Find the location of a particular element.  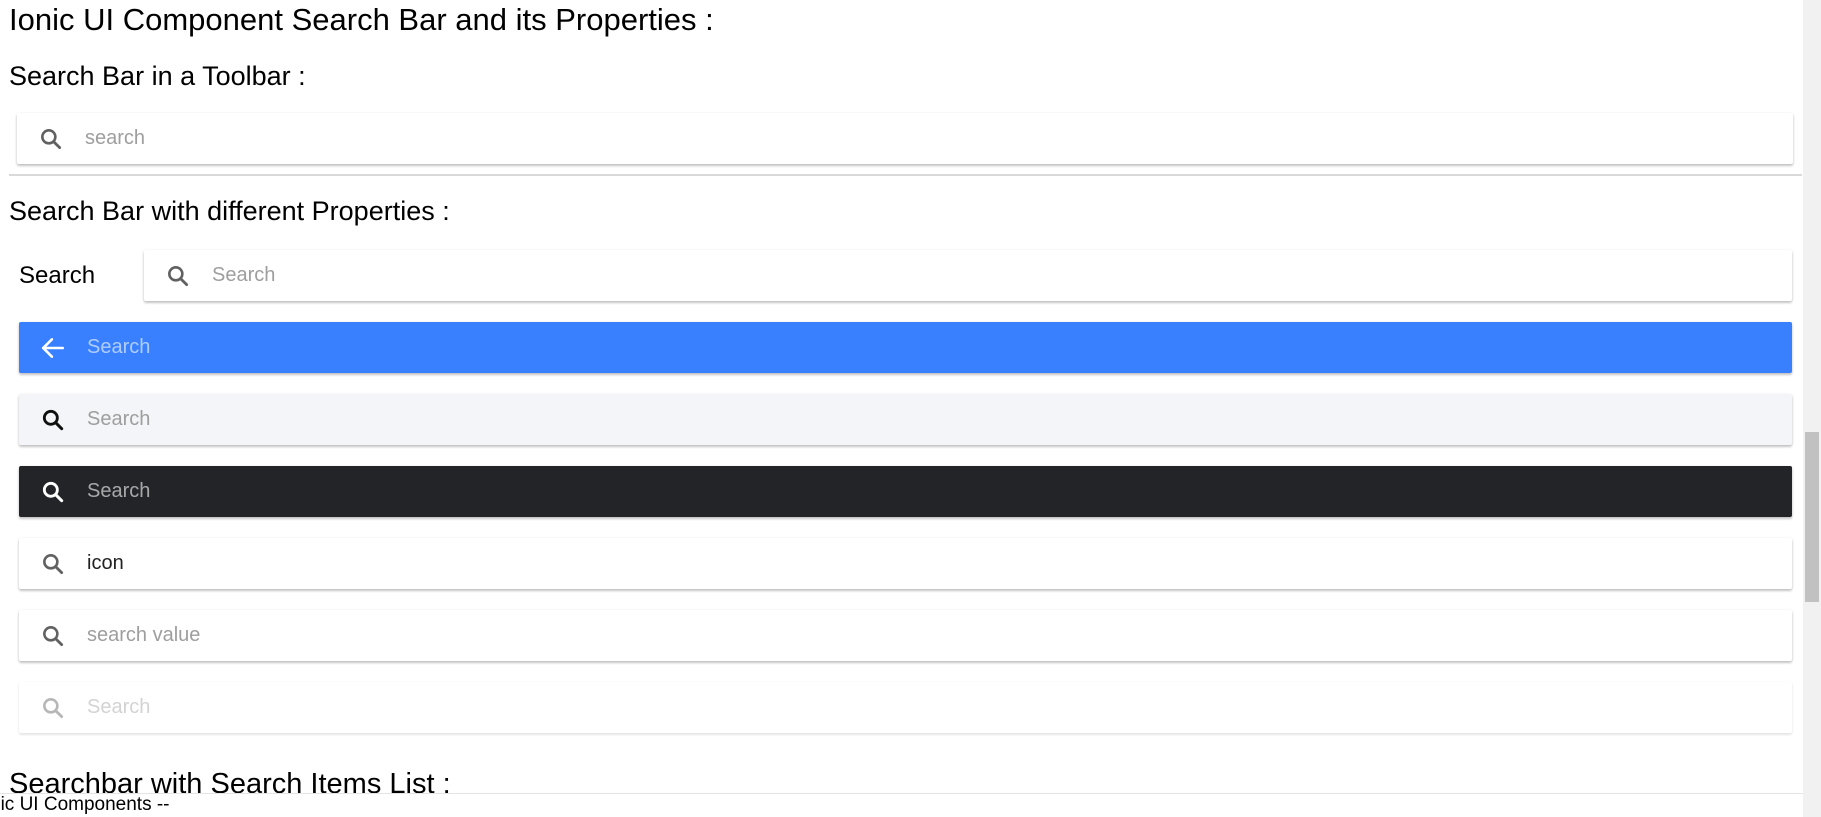

search-input-dark is located at coordinates (939, 491).